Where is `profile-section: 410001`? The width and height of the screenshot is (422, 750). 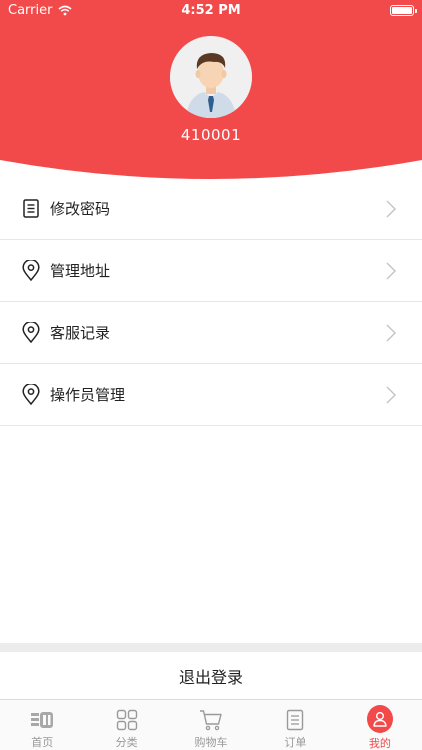
profile-section: 410001 is located at coordinates (211, 90).